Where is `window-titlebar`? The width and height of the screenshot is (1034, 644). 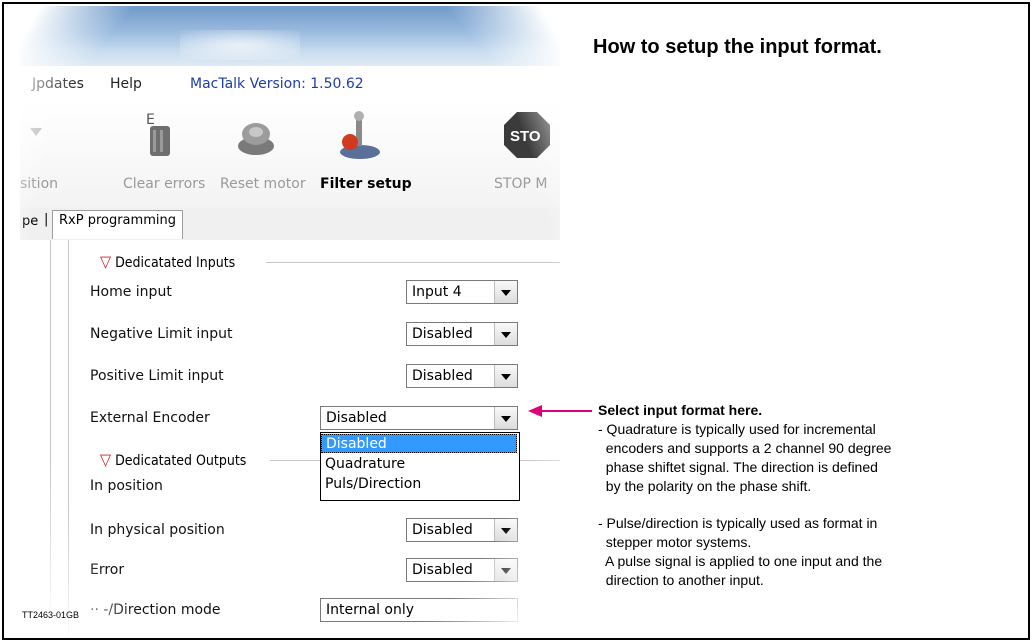 window-titlebar is located at coordinates (290, 36).